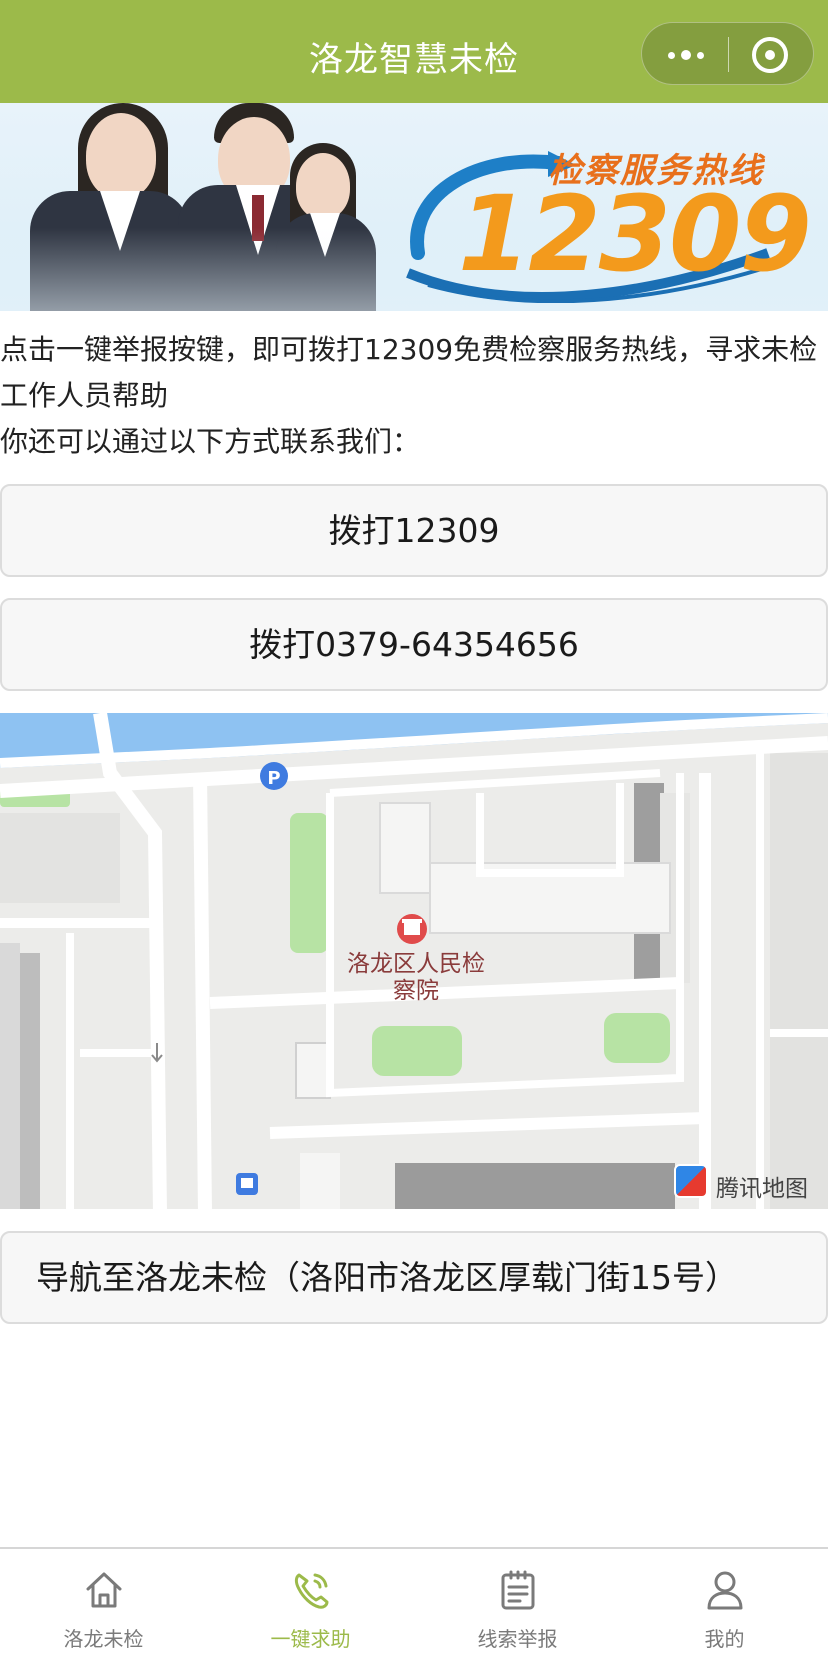 The image size is (828, 1671). I want to click on tab-mine: 我的, so click(724, 1614).